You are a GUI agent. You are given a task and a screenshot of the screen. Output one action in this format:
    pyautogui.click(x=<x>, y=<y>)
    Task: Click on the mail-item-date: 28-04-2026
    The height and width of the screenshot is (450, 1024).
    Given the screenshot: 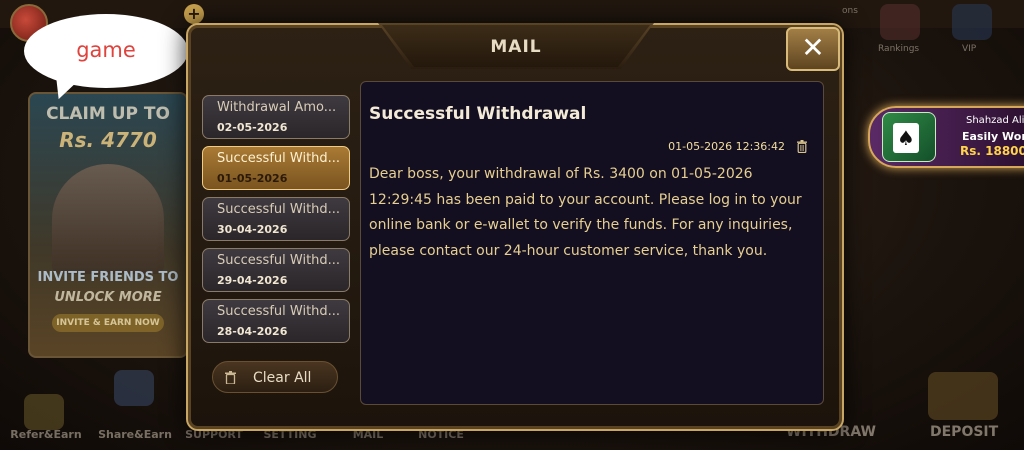 What is the action you would take?
    pyautogui.click(x=252, y=331)
    